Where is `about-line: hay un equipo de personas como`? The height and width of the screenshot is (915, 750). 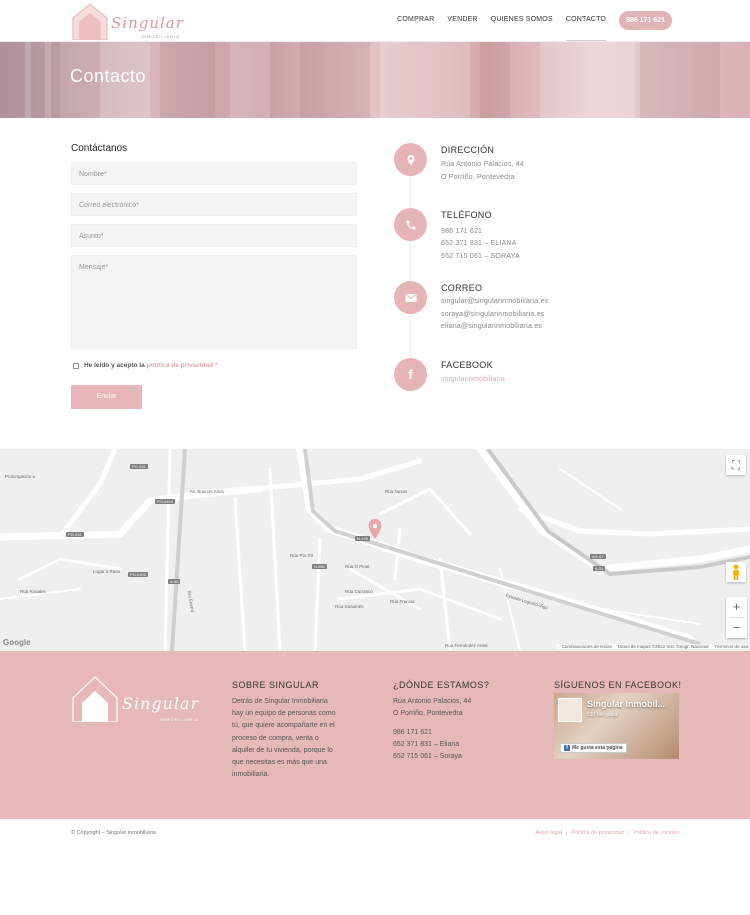 about-line: hay un equipo de personas como is located at coordinates (284, 714).